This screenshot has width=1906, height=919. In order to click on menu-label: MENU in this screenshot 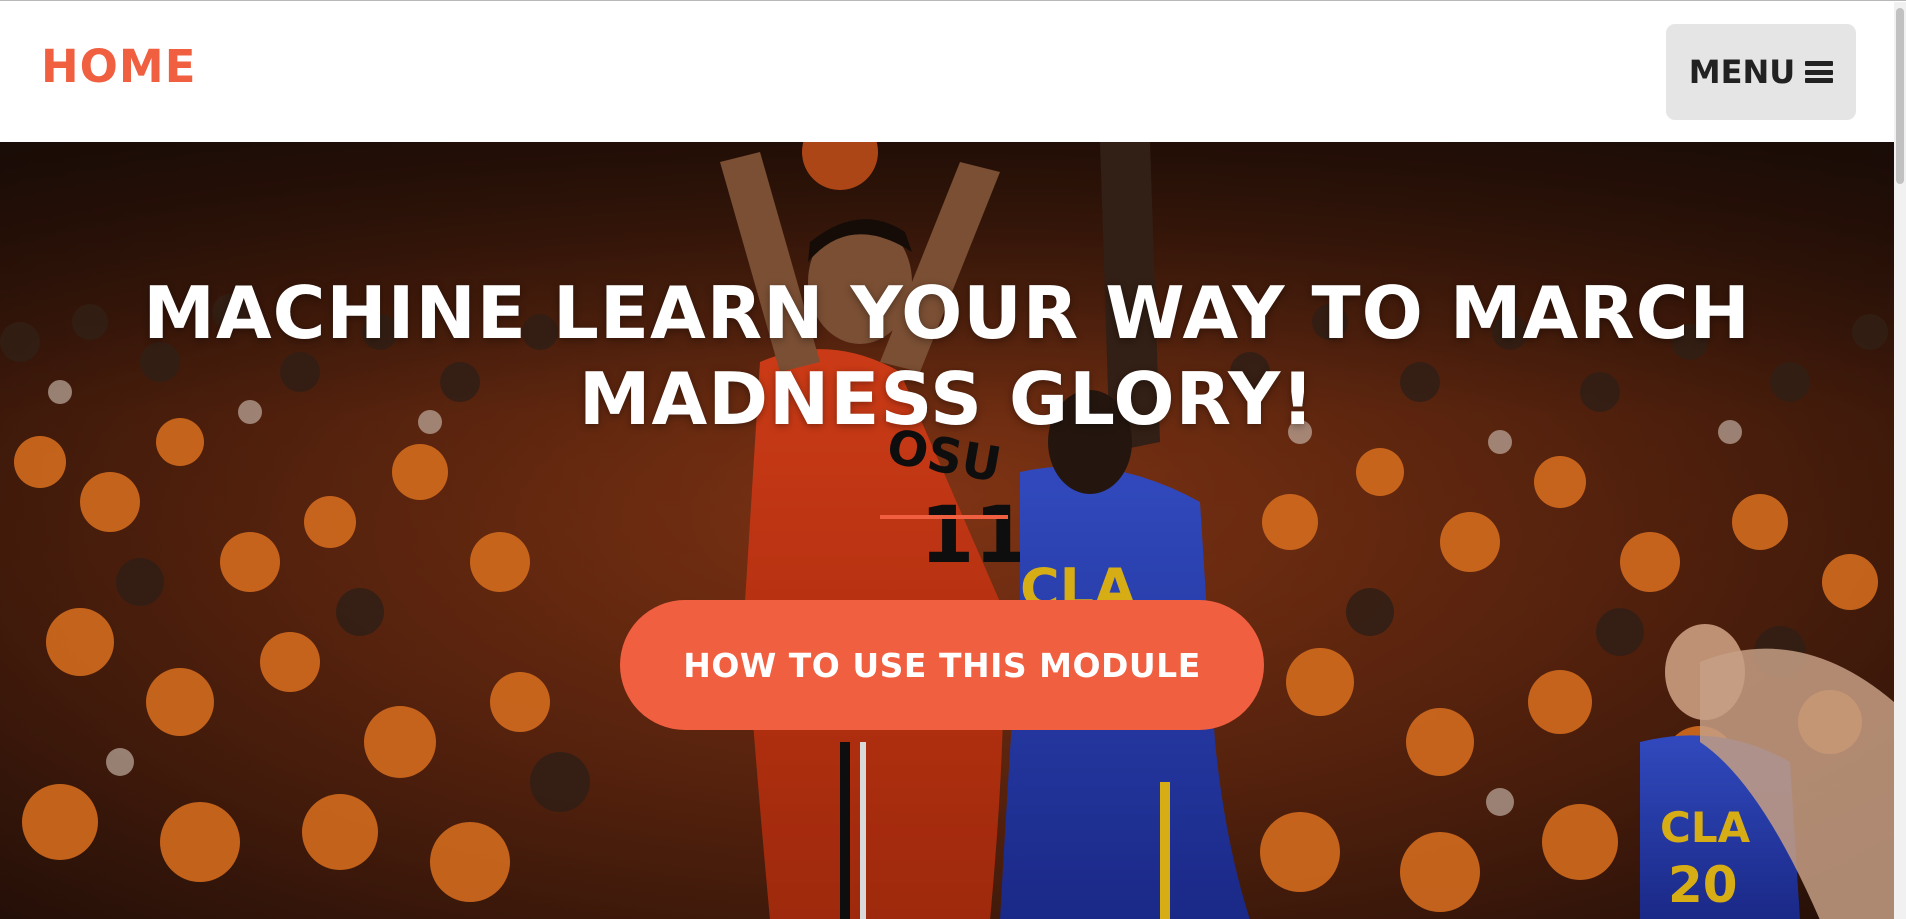, I will do `click(1742, 72)`.